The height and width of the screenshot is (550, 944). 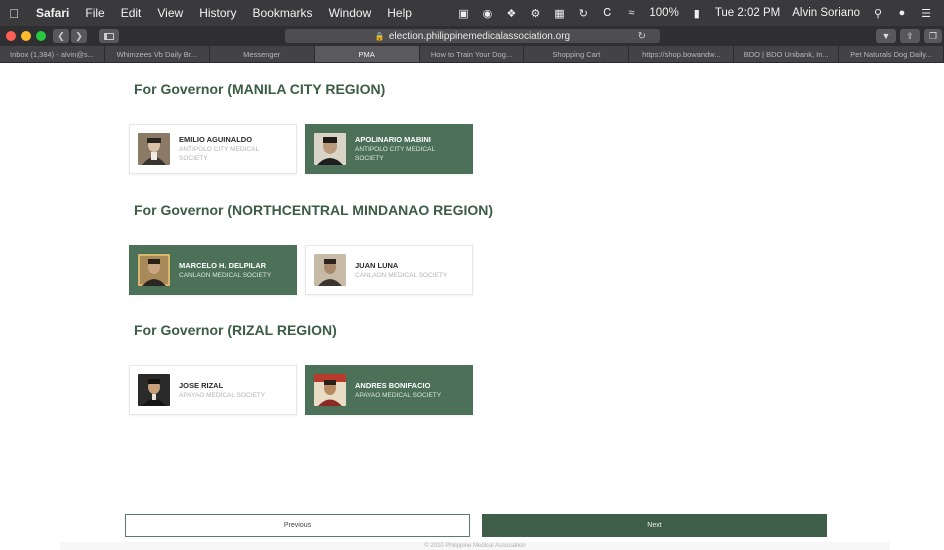 What do you see at coordinates (216, 139) in the screenshot?
I see `candidate-name: EMILIO AGUINALDO` at bounding box center [216, 139].